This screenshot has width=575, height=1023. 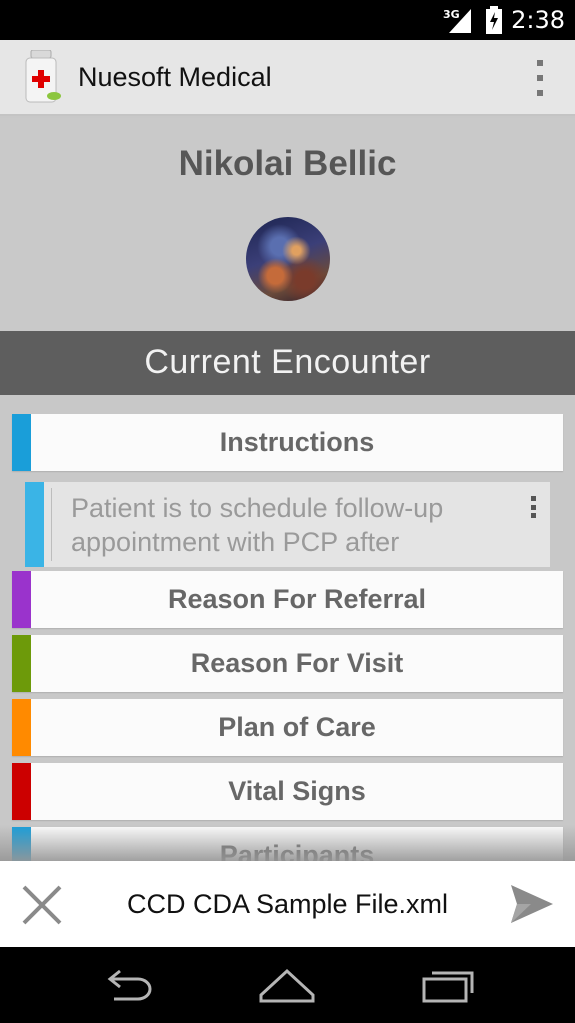 What do you see at coordinates (448, 985) in the screenshot?
I see `recents-icon` at bounding box center [448, 985].